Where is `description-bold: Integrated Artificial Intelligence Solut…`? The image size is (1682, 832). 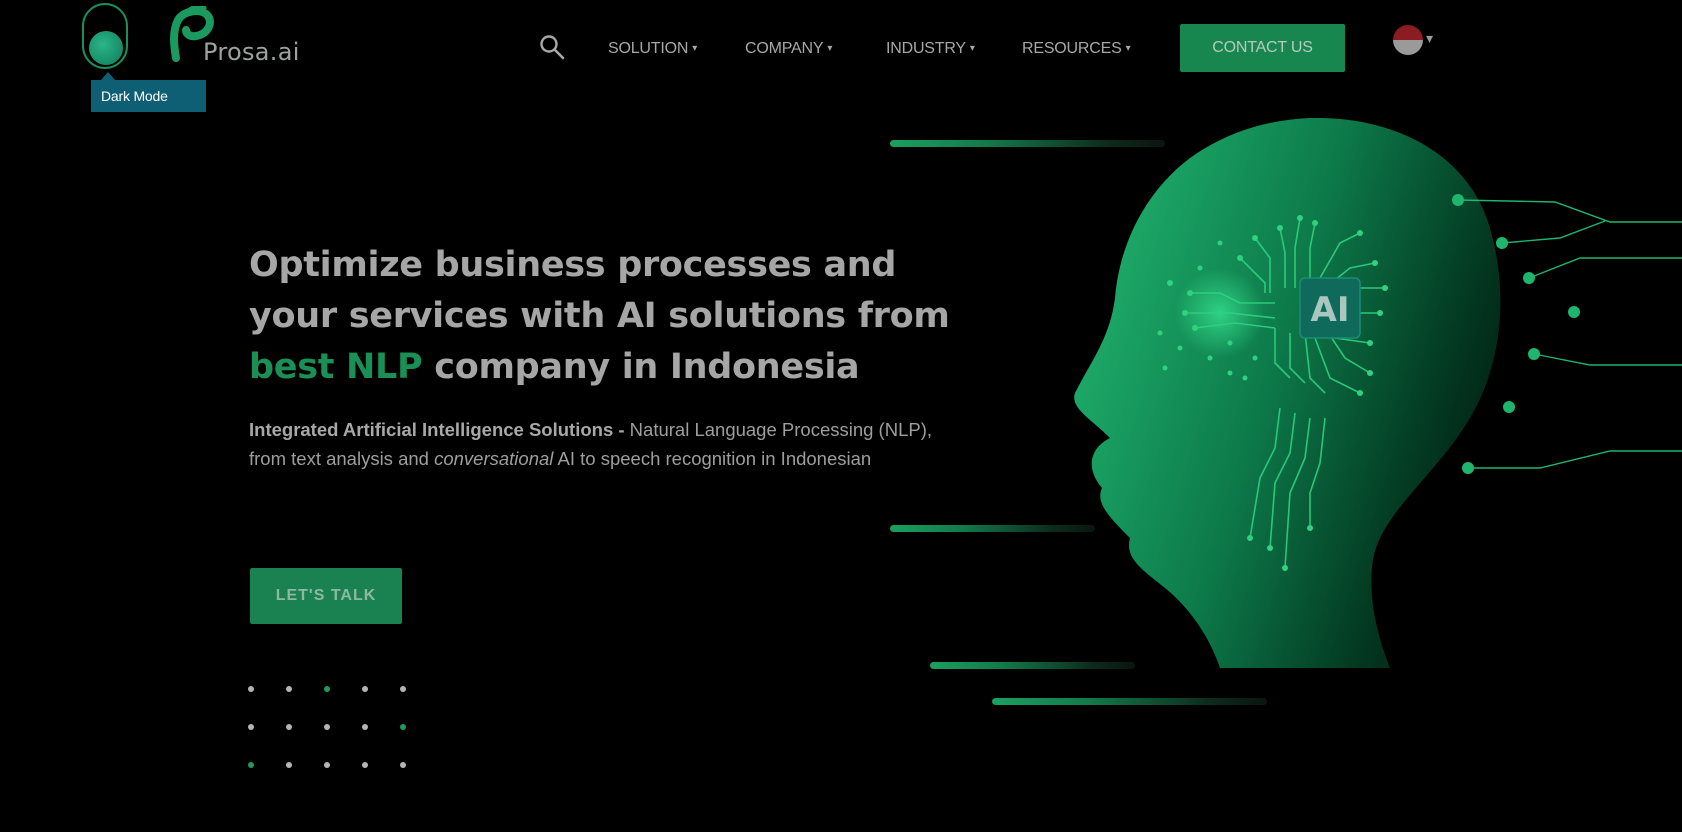 description-bold: Integrated Artificial Intelligence Solut… is located at coordinates (437, 429).